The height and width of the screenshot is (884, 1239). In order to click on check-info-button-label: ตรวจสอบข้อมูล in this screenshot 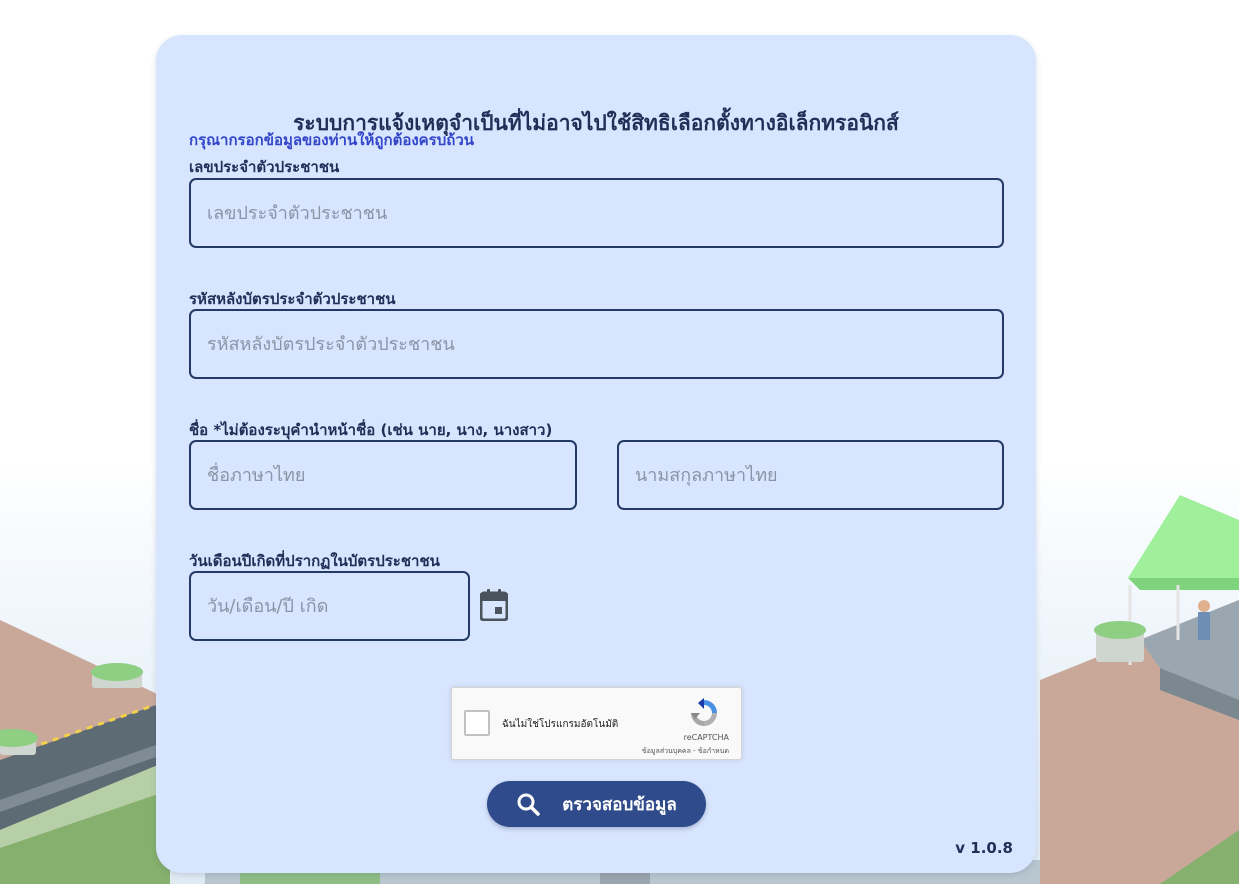, I will do `click(619, 804)`.